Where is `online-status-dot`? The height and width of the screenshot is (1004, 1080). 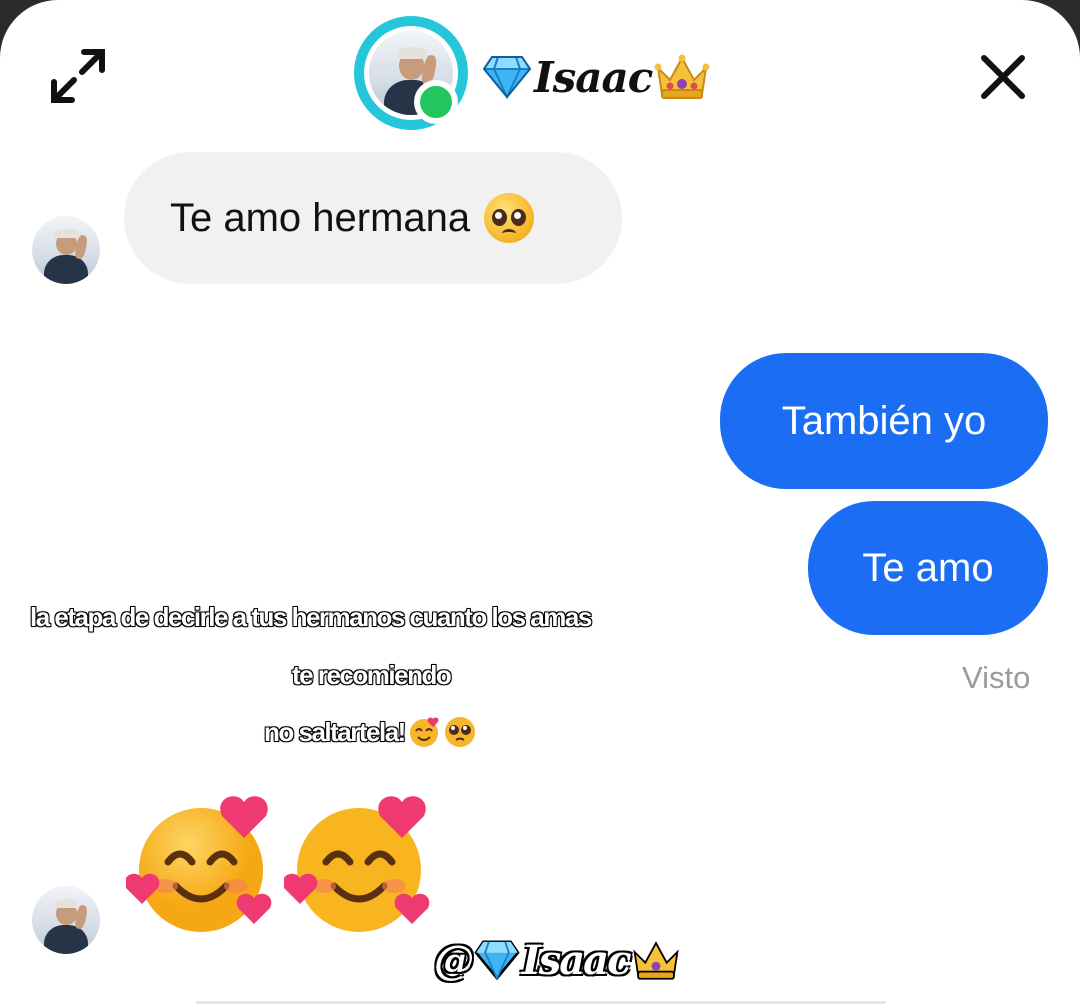
online-status-dot is located at coordinates (436, 102).